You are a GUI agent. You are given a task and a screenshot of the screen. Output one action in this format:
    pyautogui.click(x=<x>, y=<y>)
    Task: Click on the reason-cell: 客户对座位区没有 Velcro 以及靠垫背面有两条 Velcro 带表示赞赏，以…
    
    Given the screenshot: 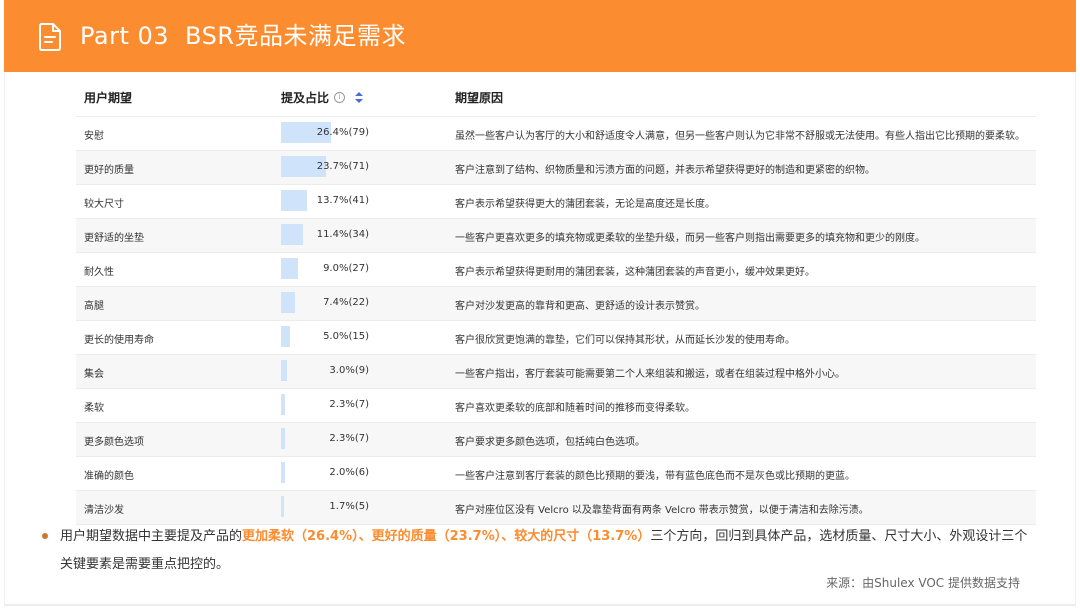 What is the action you would take?
    pyautogui.click(x=662, y=510)
    